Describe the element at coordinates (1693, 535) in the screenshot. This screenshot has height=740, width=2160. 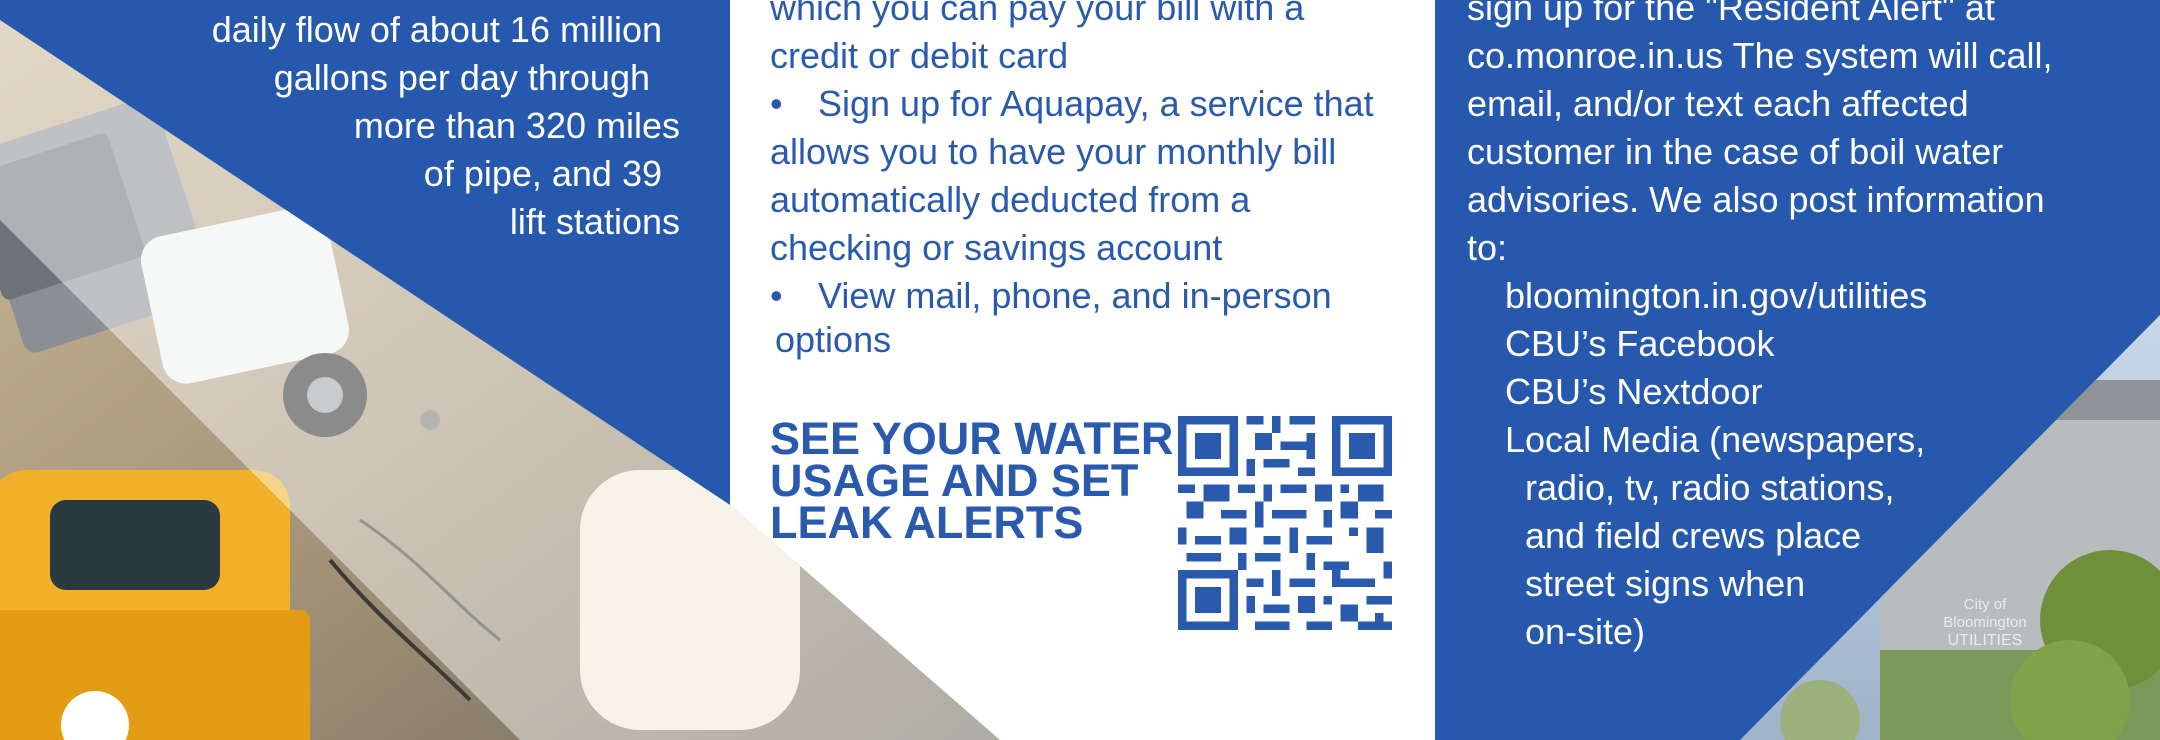
I see `media-sub-2: and field crews place` at that location.